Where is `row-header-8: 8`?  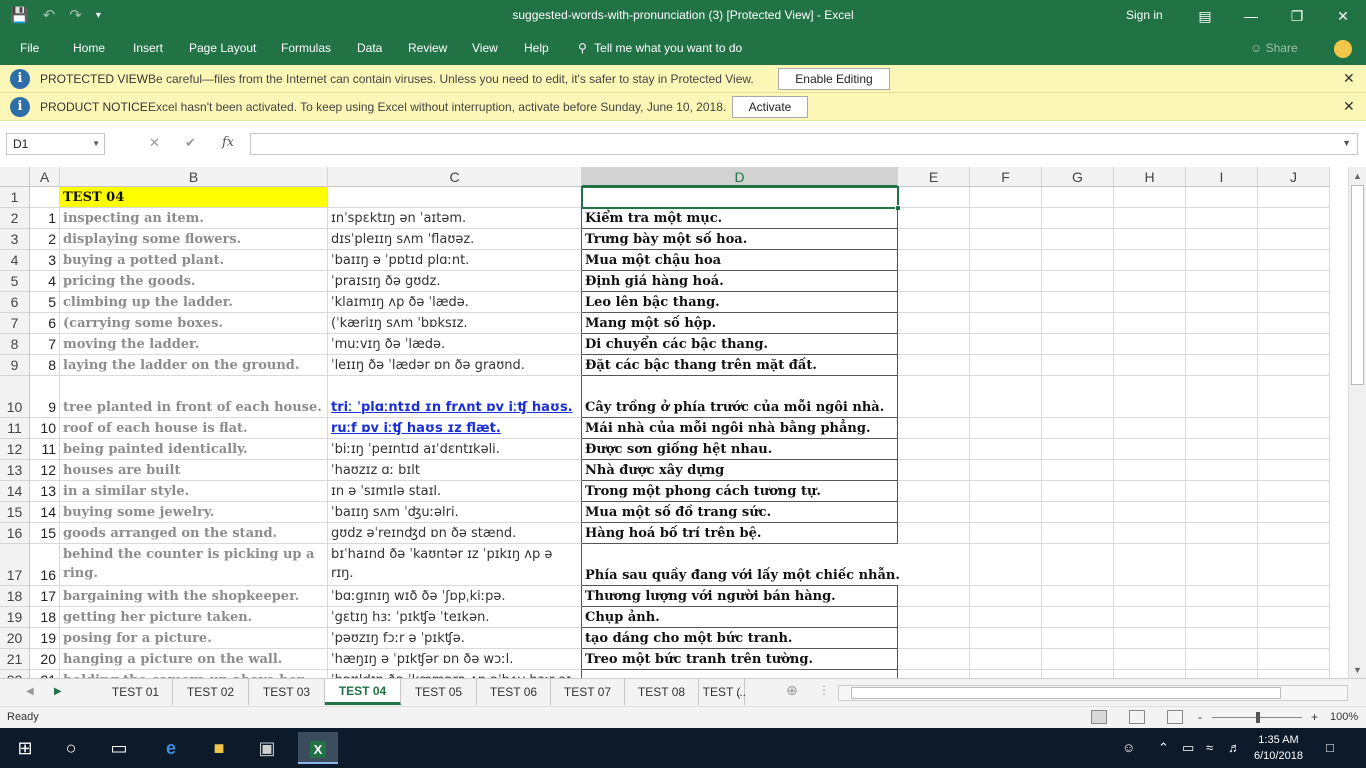
row-header-8: 8 is located at coordinates (15, 344).